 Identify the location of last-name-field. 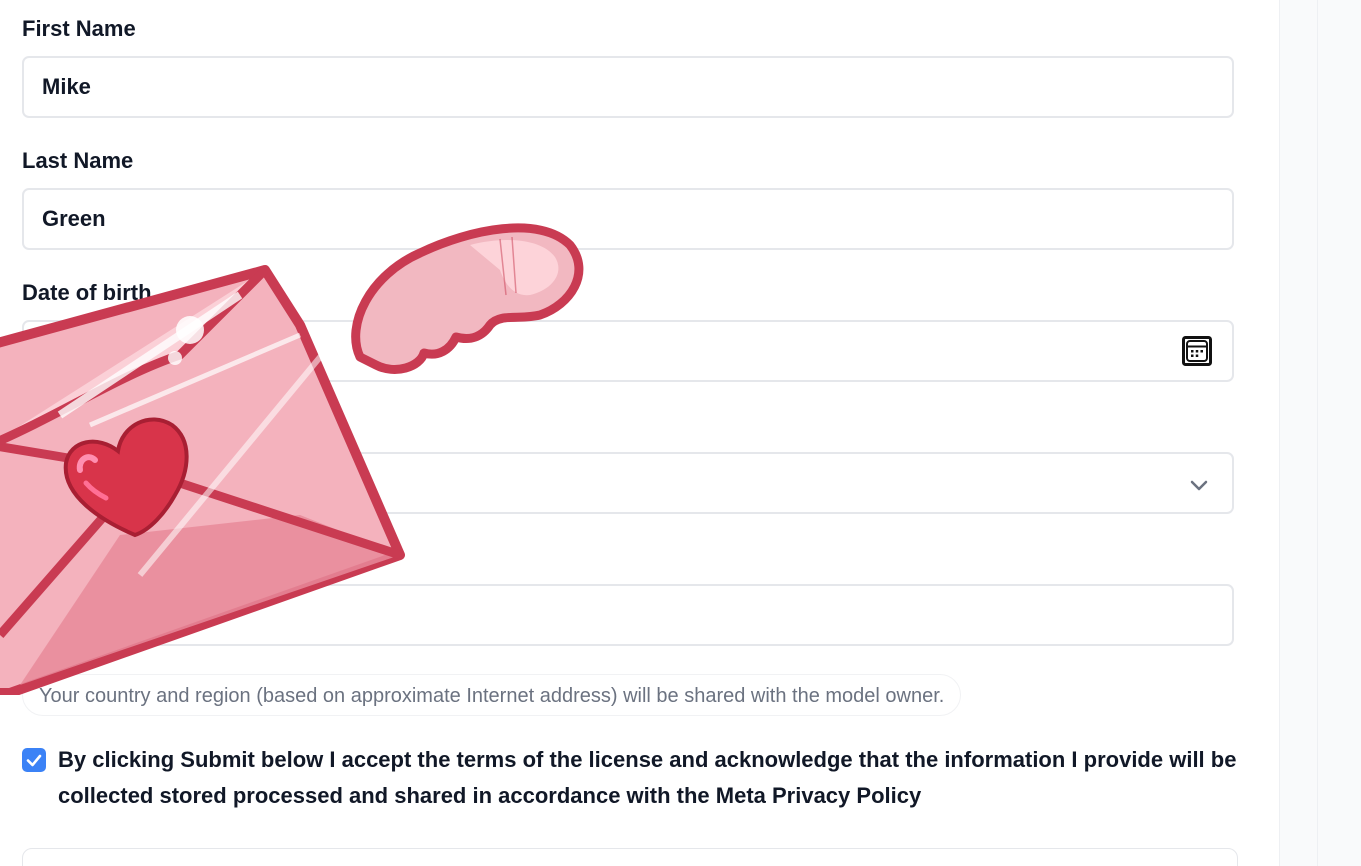
(628, 219).